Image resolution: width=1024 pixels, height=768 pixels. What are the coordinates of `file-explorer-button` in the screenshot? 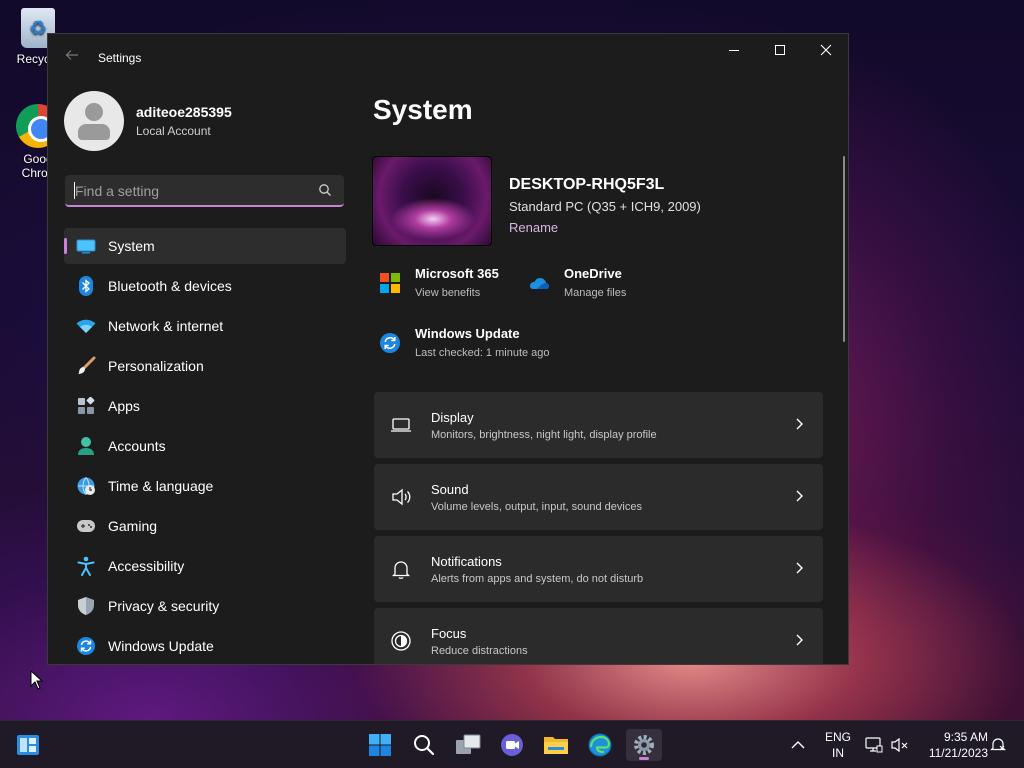 It's located at (556, 745).